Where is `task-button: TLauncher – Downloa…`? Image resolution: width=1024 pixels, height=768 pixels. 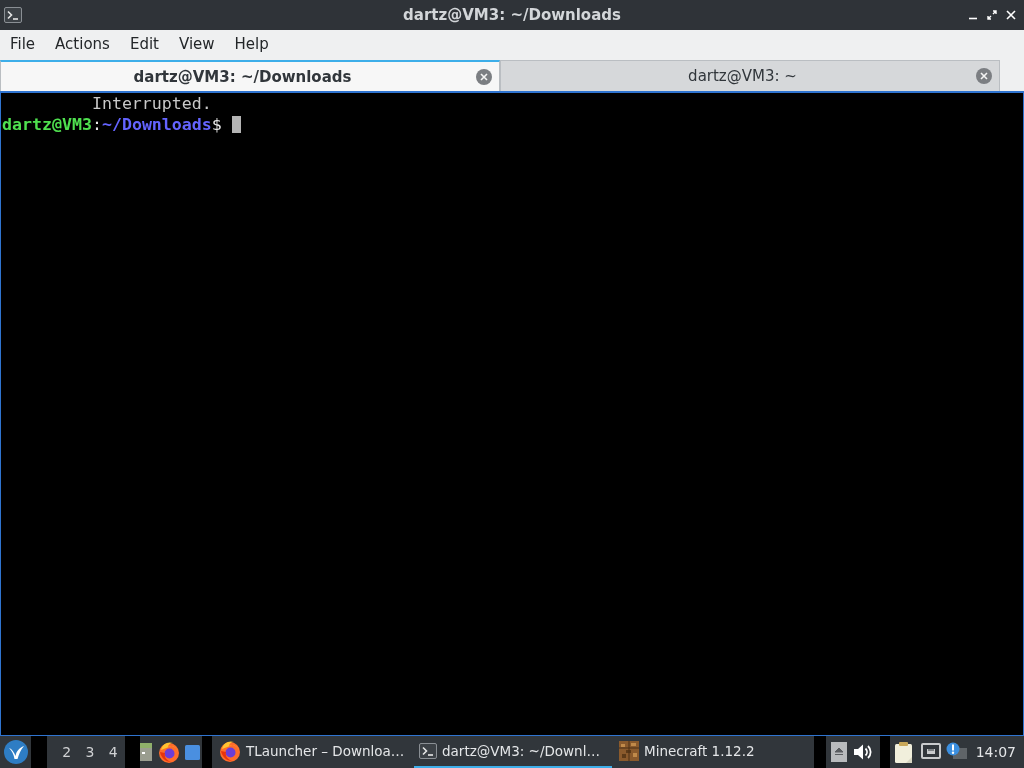 task-button: TLauncher – Downloa… is located at coordinates (313, 752).